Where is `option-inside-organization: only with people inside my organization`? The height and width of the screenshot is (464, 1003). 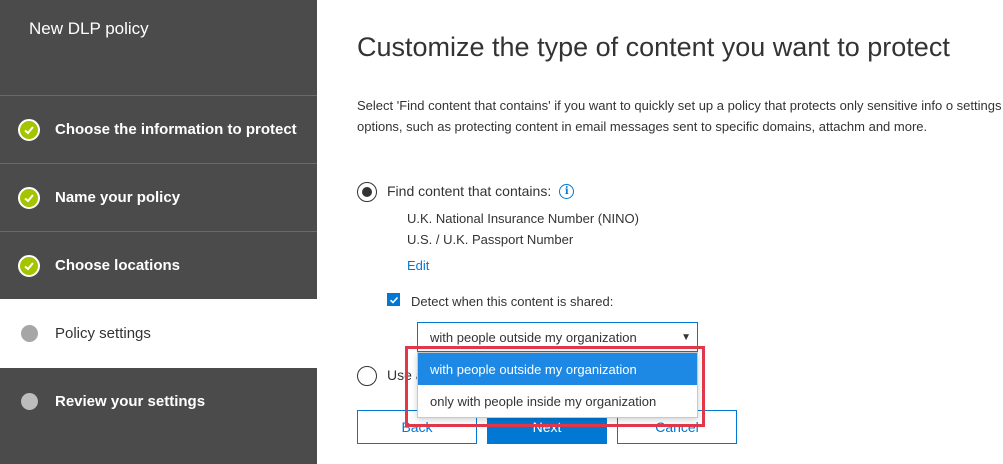 option-inside-organization: only with people inside my organization is located at coordinates (557, 401).